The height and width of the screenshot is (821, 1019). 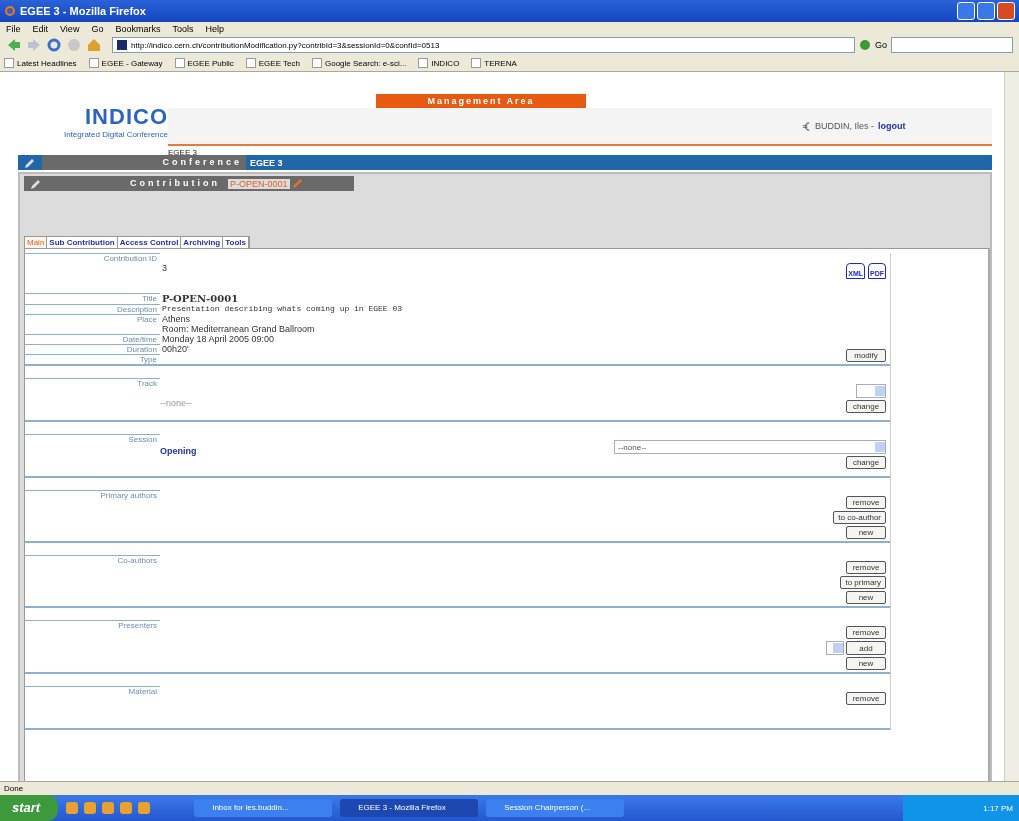 What do you see at coordinates (409, 808) in the screenshot?
I see `taskbar-button: EGEE 3 - Mozilla Firefox` at bounding box center [409, 808].